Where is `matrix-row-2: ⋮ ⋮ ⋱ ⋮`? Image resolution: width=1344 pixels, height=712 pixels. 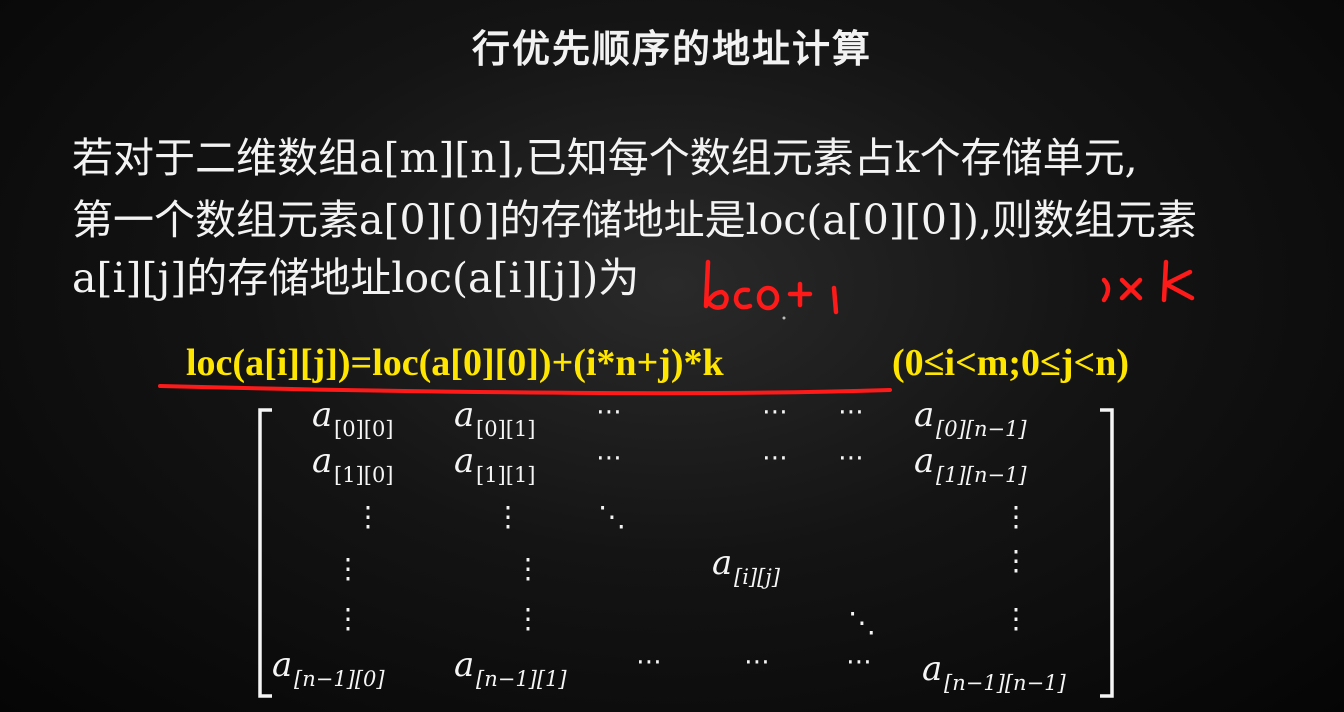 matrix-row-2: ⋮ ⋮ ⋱ ⋮ is located at coordinates (692, 516).